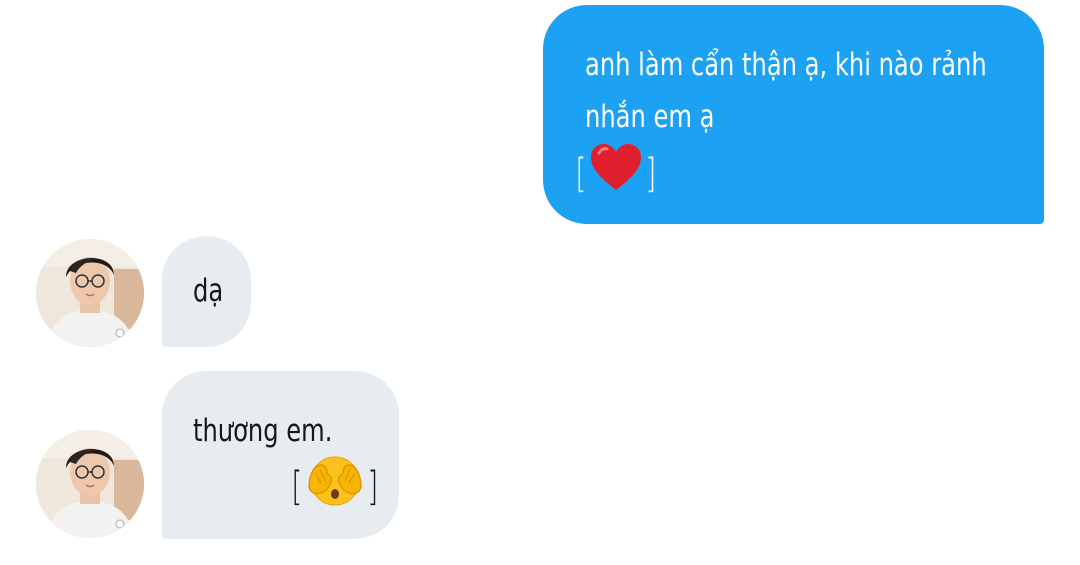  I want to click on sent-message-line-2: nhắn em ạ, so click(650, 117).